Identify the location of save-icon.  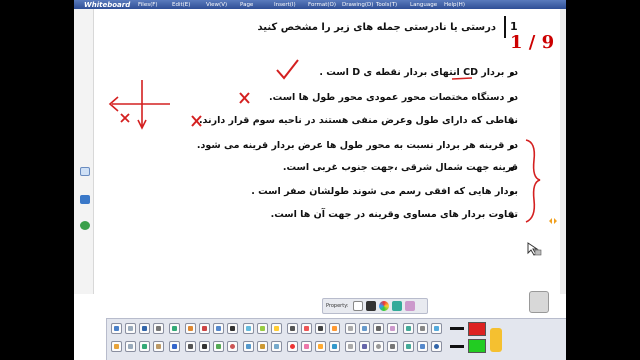
(144, 328).